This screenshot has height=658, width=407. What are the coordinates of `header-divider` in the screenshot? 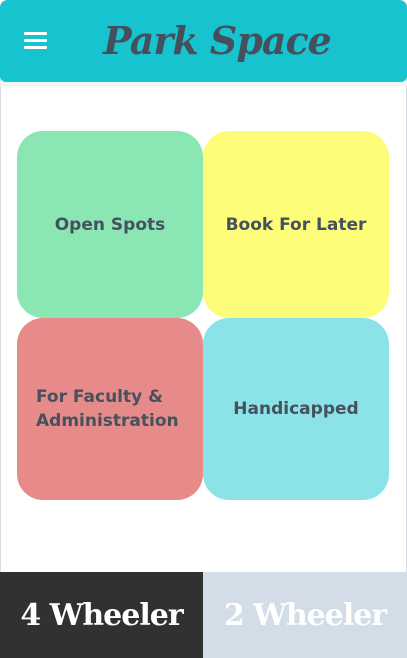 It's located at (203, 84).